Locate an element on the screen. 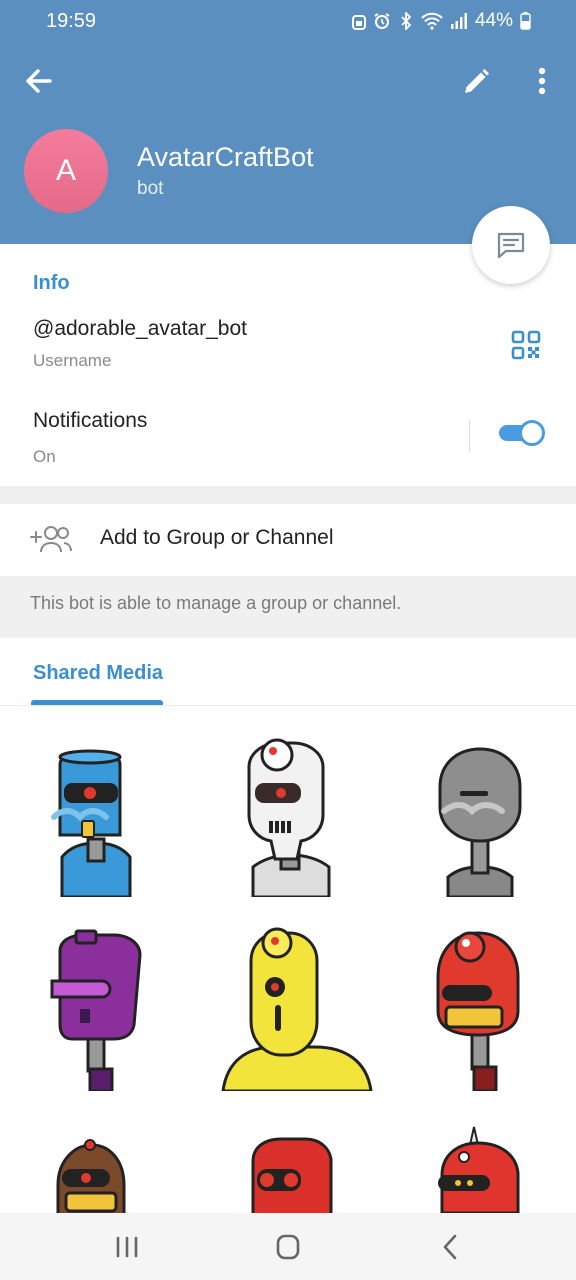 This screenshot has height=1280, width=576. back-button is located at coordinates (39, 81).